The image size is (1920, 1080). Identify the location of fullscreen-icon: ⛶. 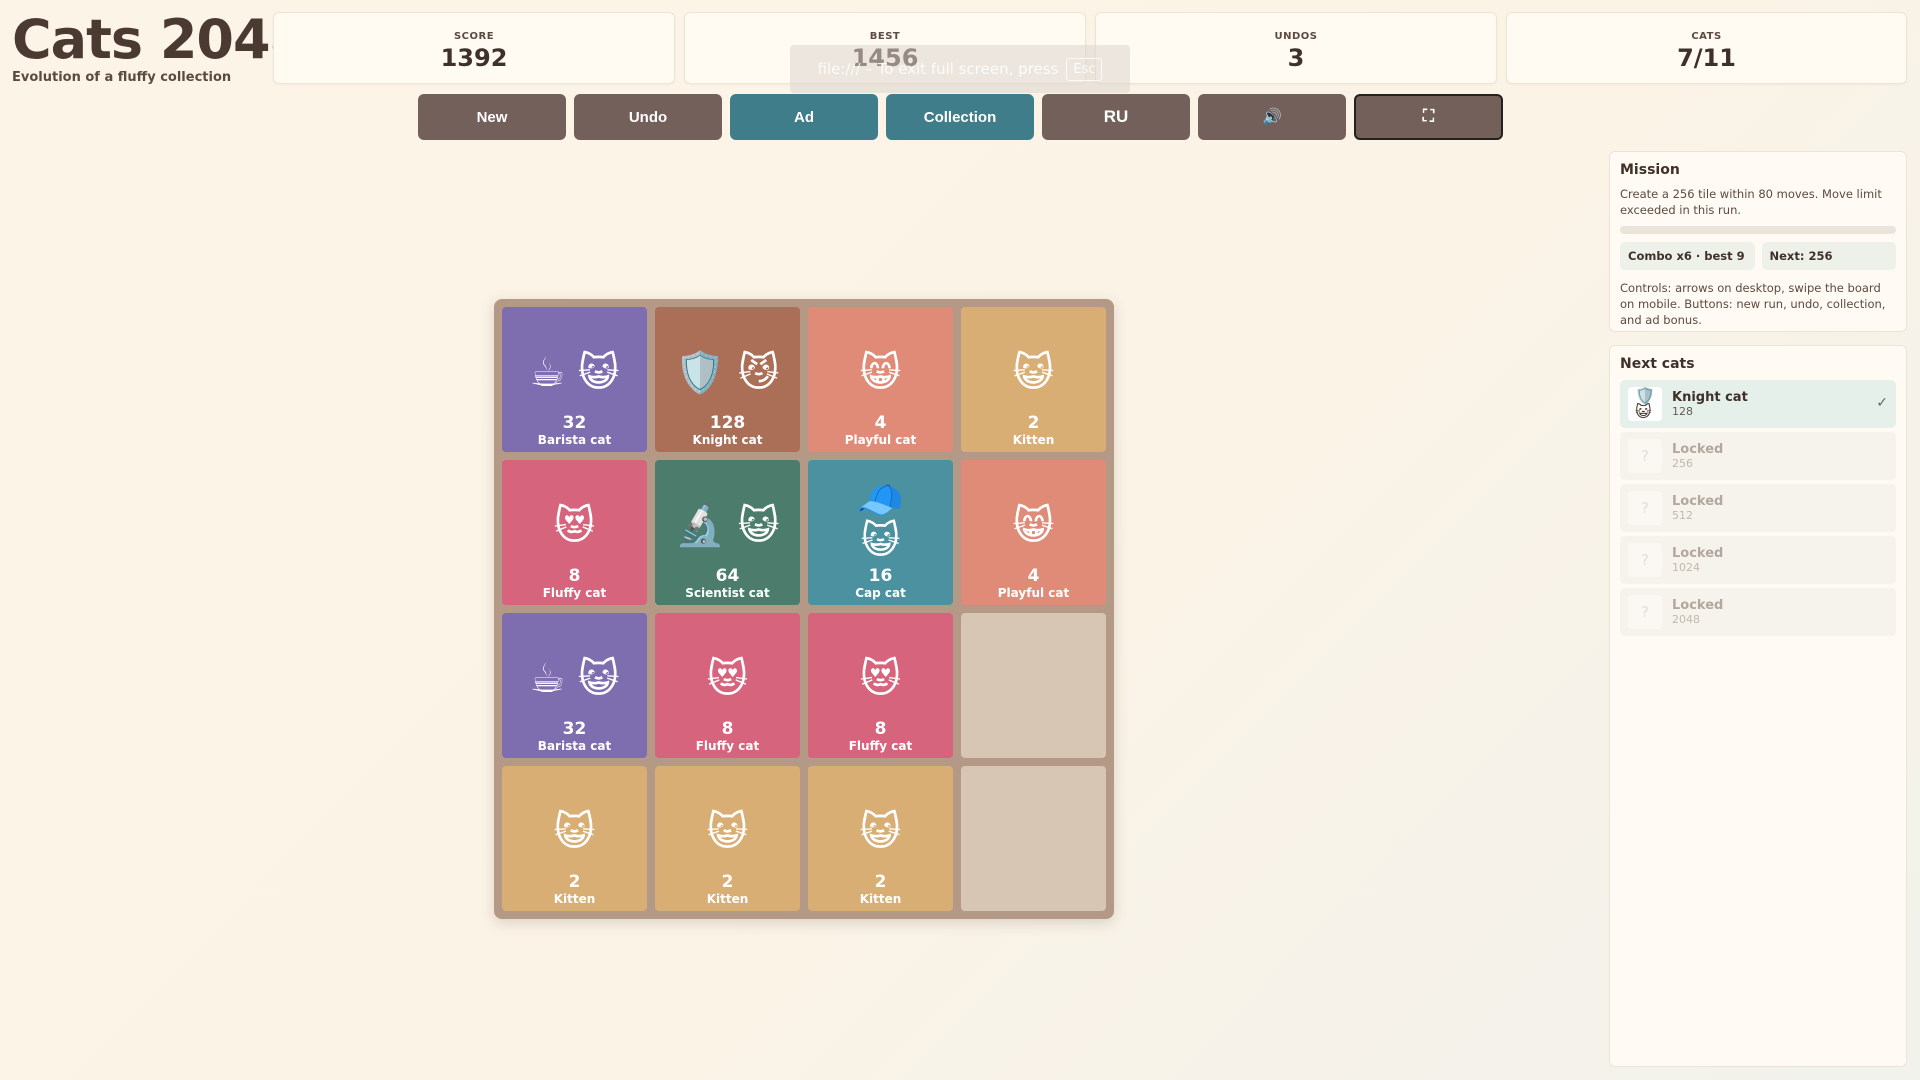
(1428, 116).